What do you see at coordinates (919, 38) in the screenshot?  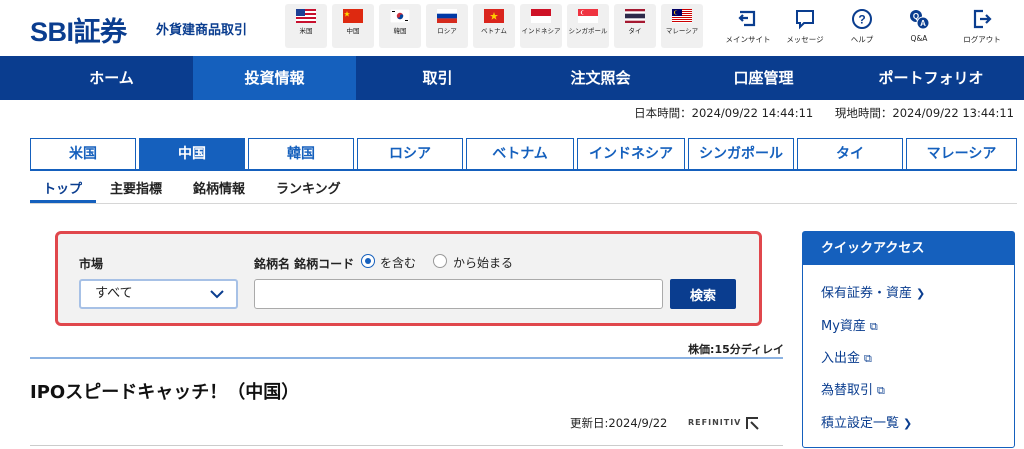 I see `qa-label: Q&A` at bounding box center [919, 38].